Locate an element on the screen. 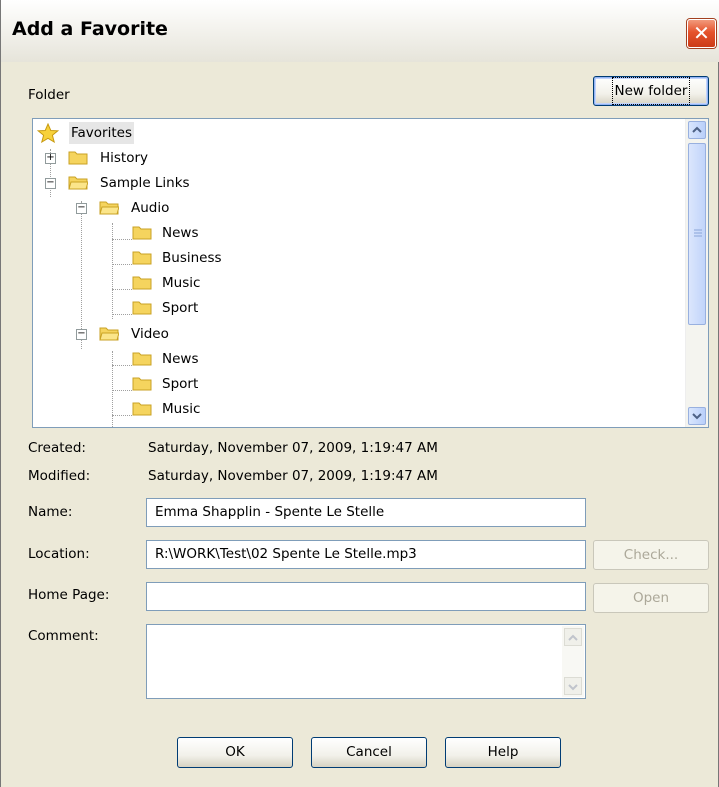  title-bar: Add a Favorite ✕ is located at coordinates (360, 31).